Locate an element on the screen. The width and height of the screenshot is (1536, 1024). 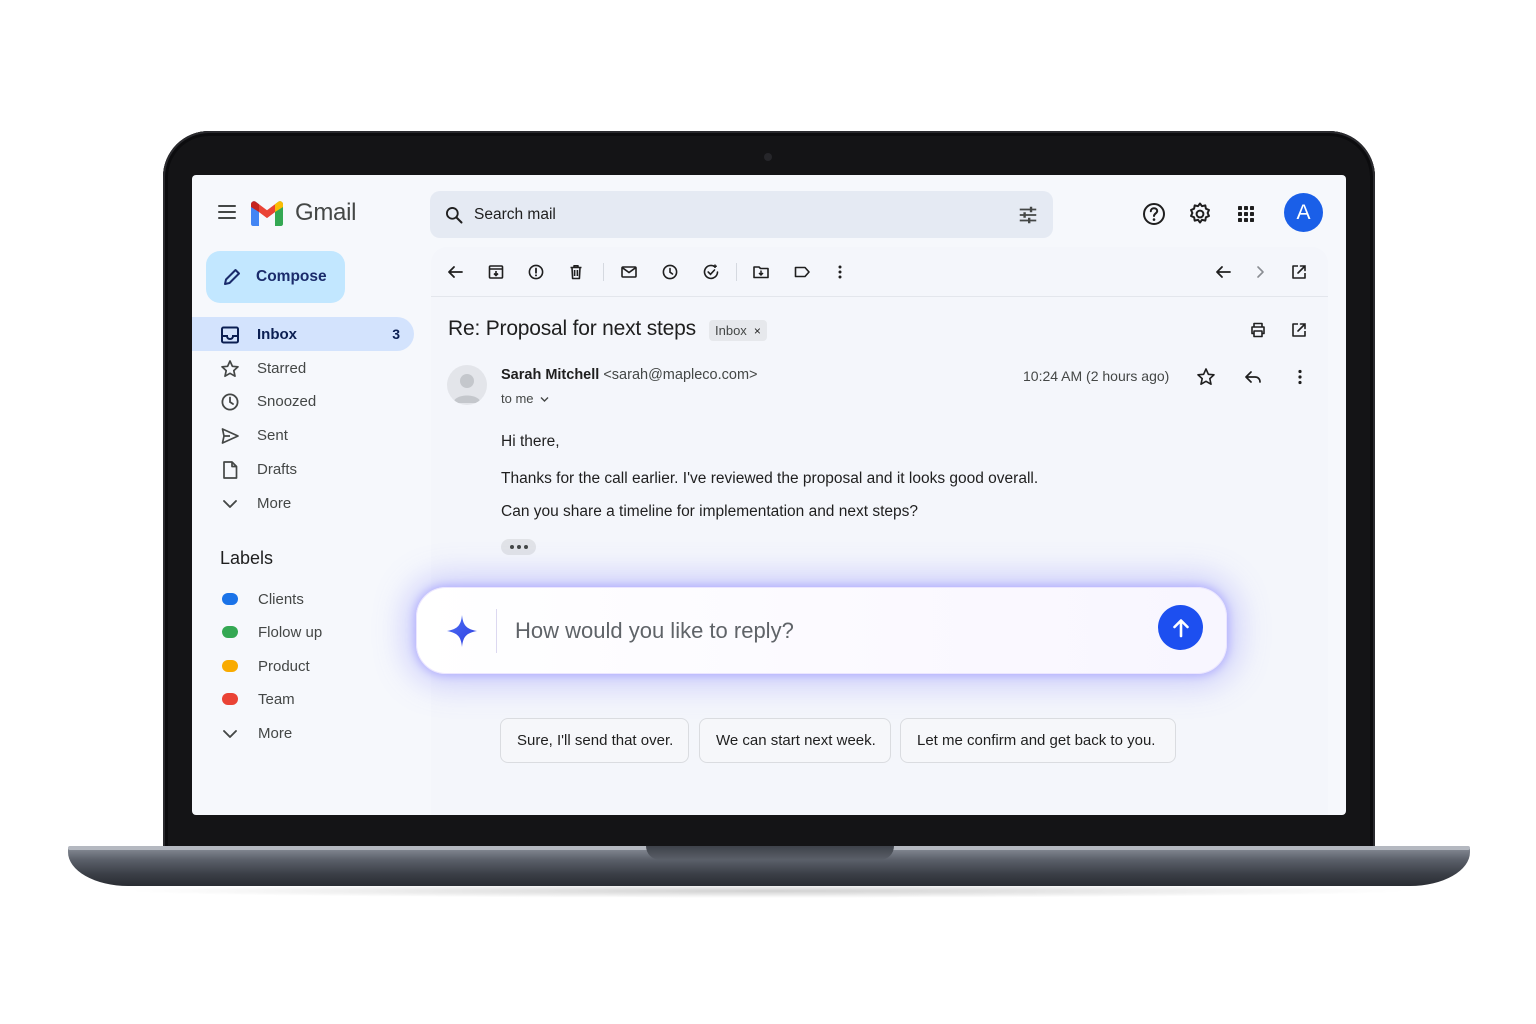
laptop-shadow is located at coordinates (768, 891).